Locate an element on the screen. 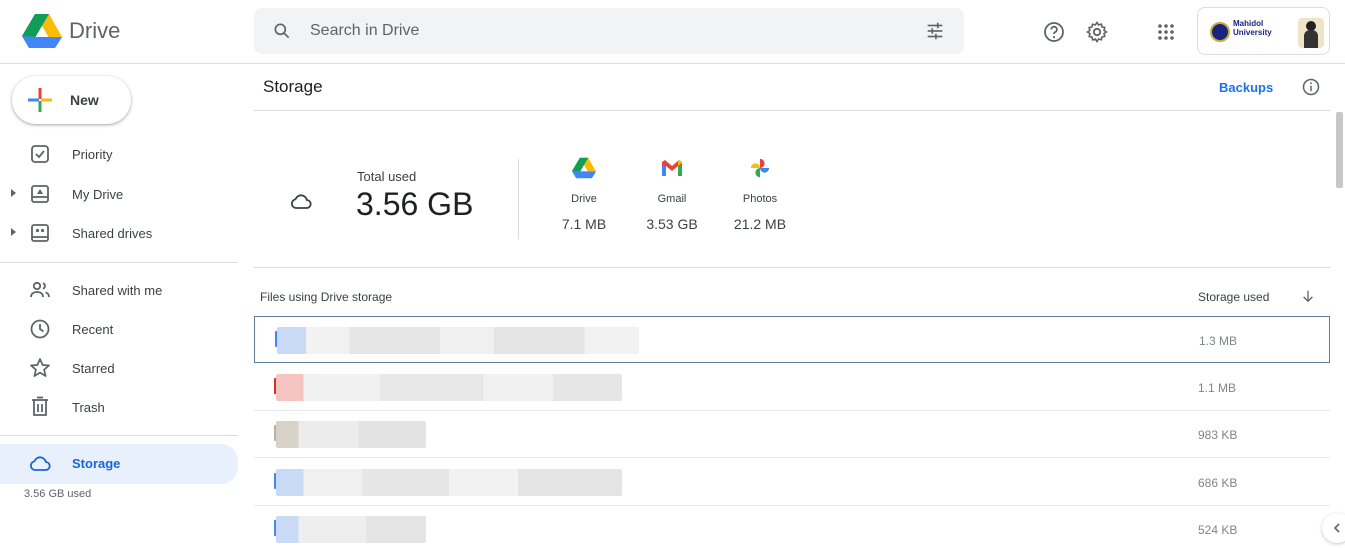 The height and width of the screenshot is (548, 1345). sidebar-item-my-drive: My Drive is located at coordinates (119, 194).